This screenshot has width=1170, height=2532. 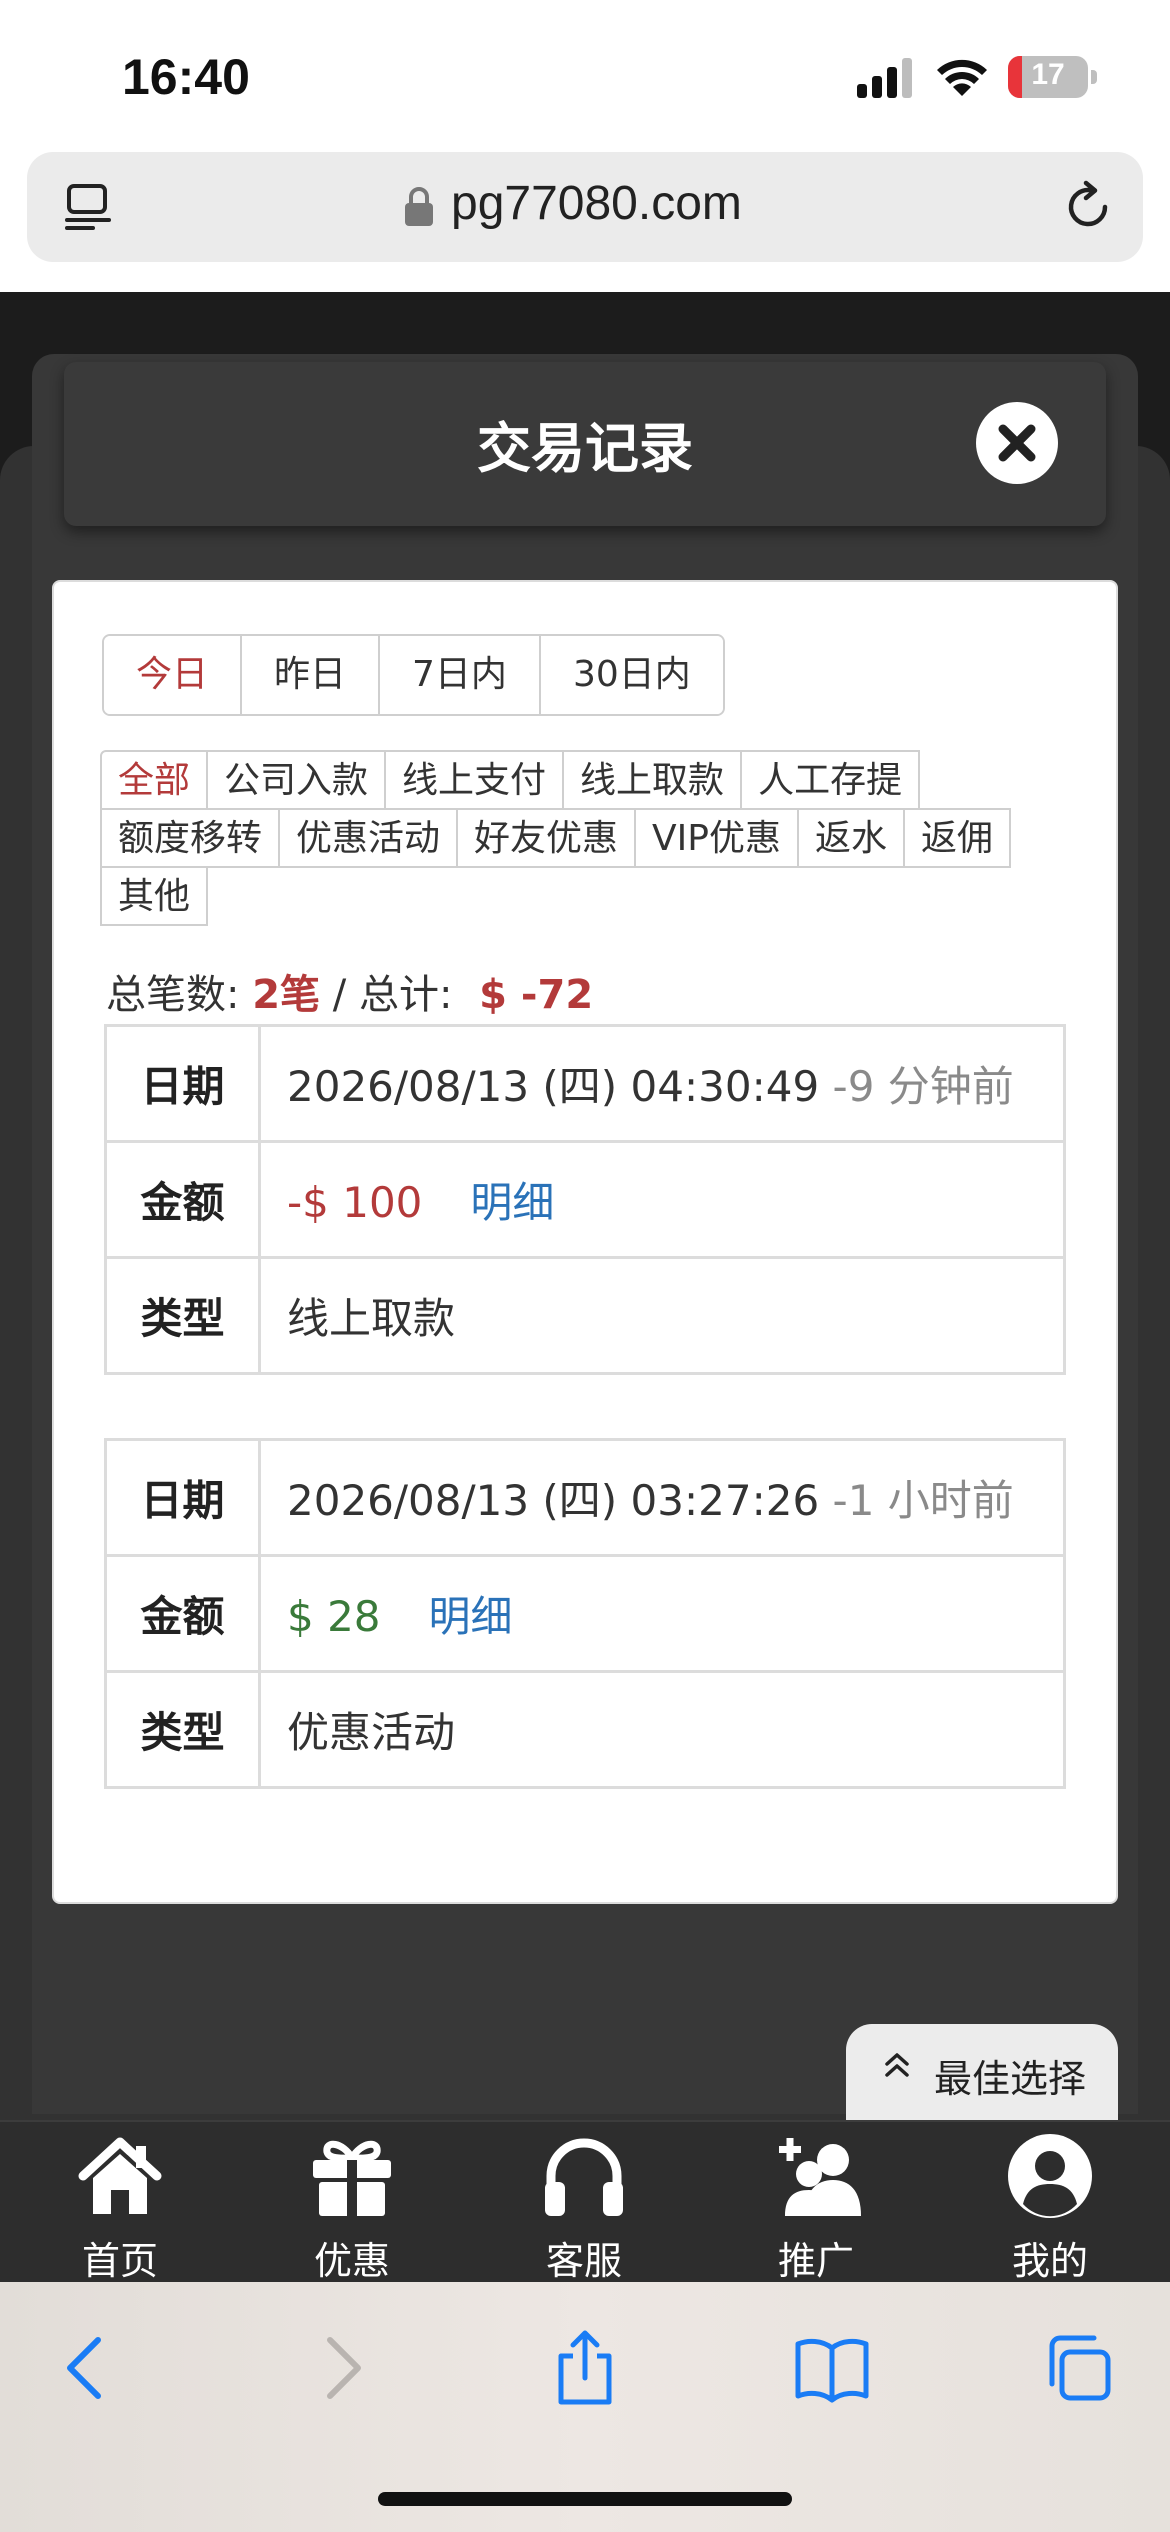 I want to click on home-indicator, so click(x=585, y=2499).